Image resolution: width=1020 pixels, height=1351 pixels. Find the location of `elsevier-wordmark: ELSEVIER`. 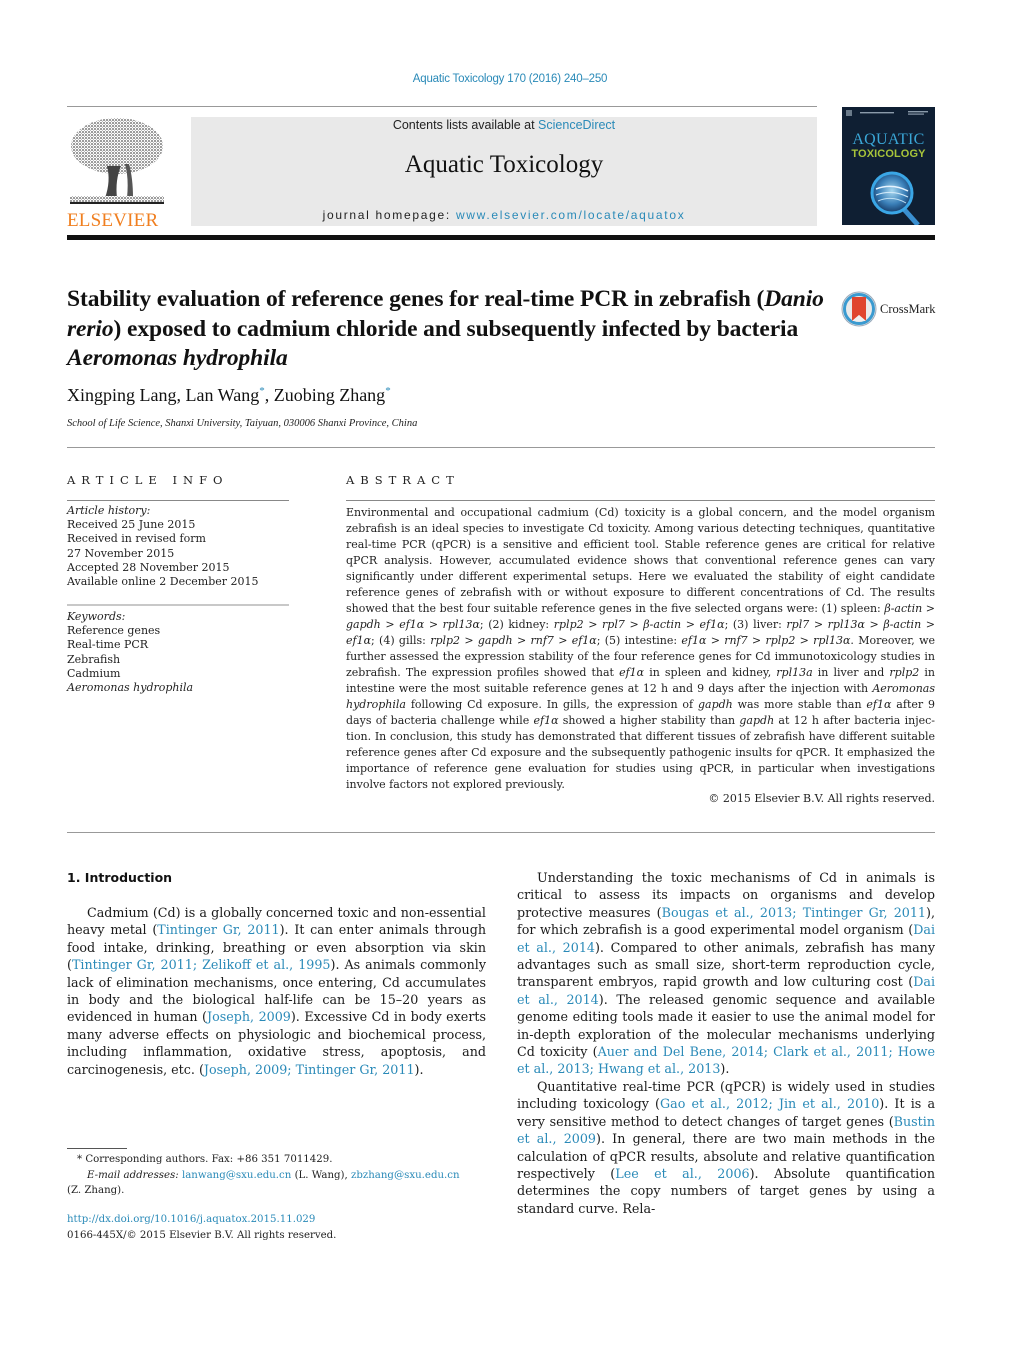

elsevier-wordmark: ELSEVIER is located at coordinates (113, 220).